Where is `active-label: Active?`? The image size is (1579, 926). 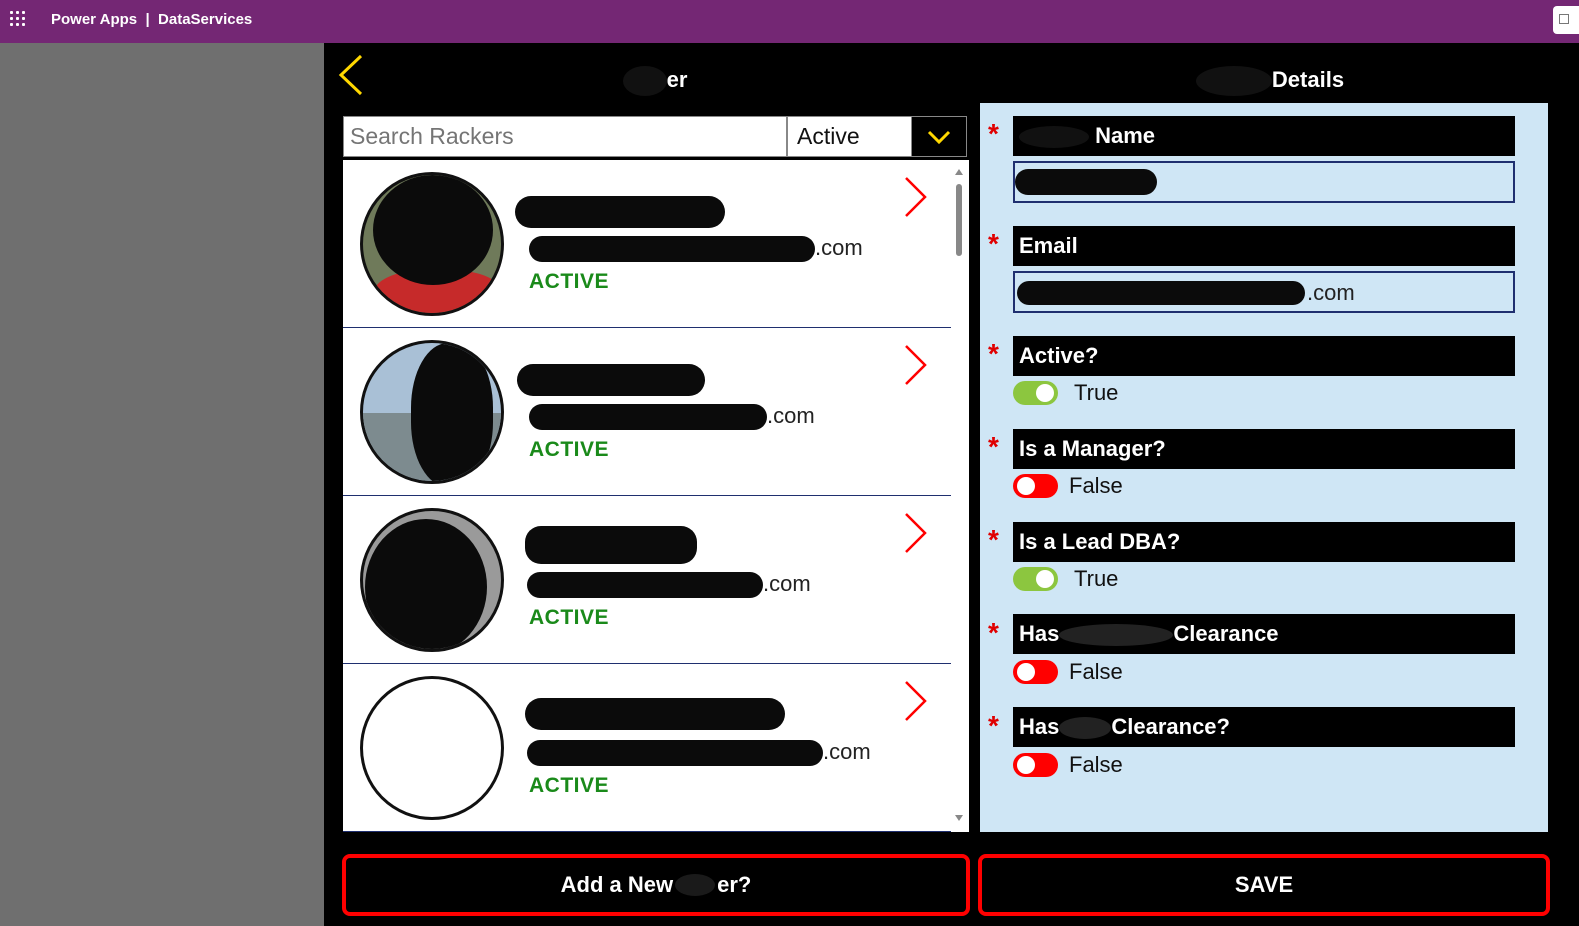
active-label: Active? is located at coordinates (1264, 356).